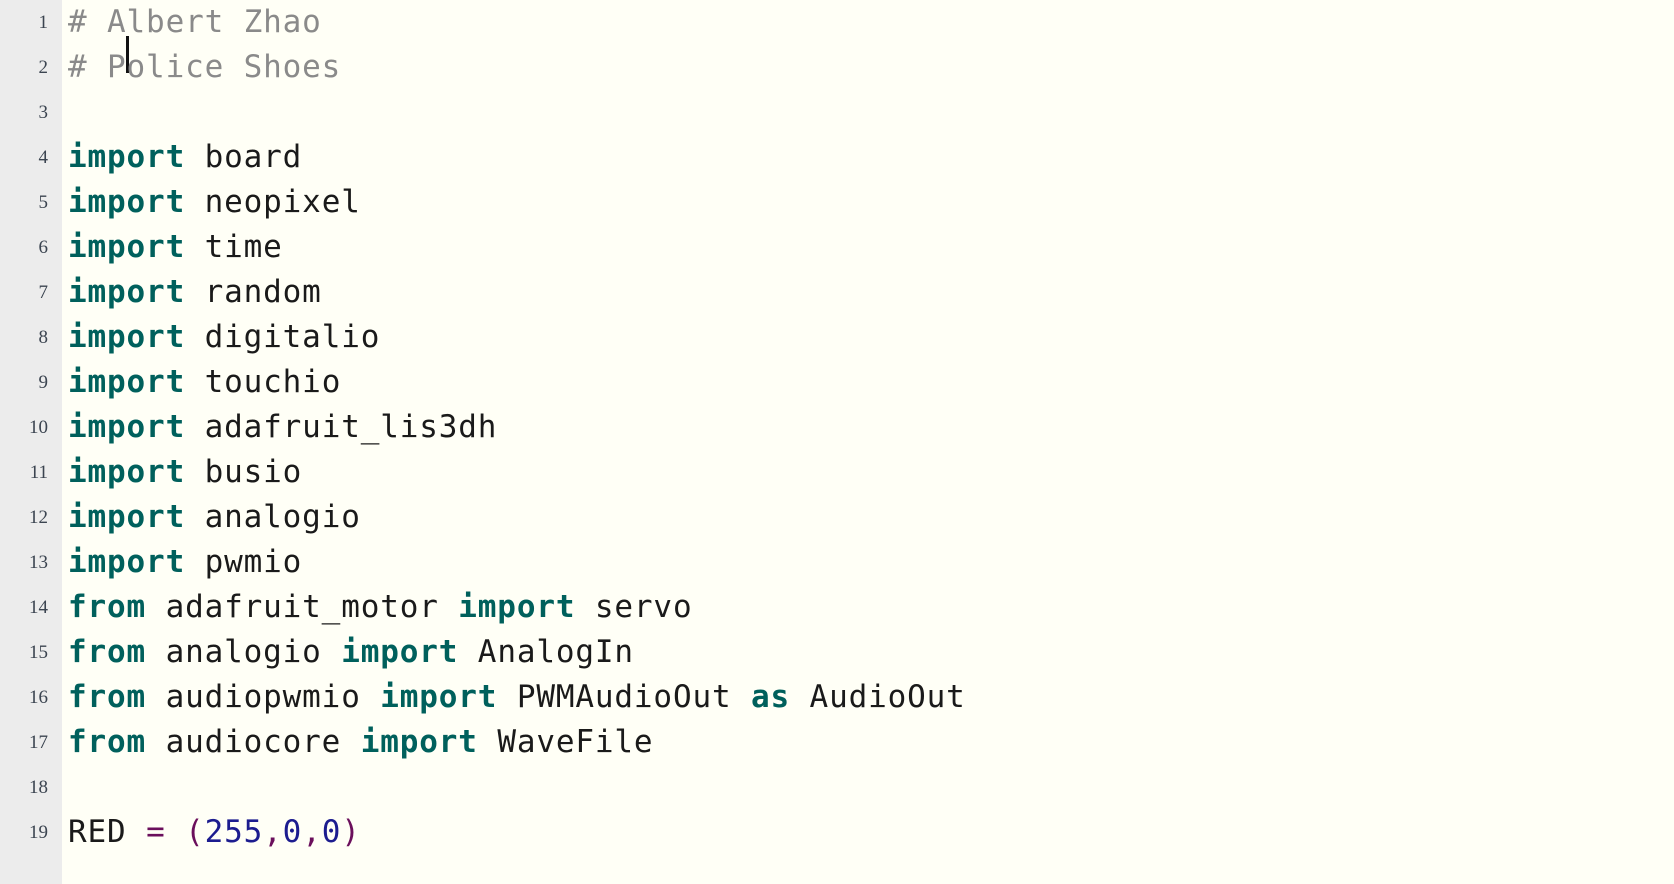 The image size is (1674, 884). What do you see at coordinates (624, 697) in the screenshot?
I see `token-plain: PWMAudioOut` at bounding box center [624, 697].